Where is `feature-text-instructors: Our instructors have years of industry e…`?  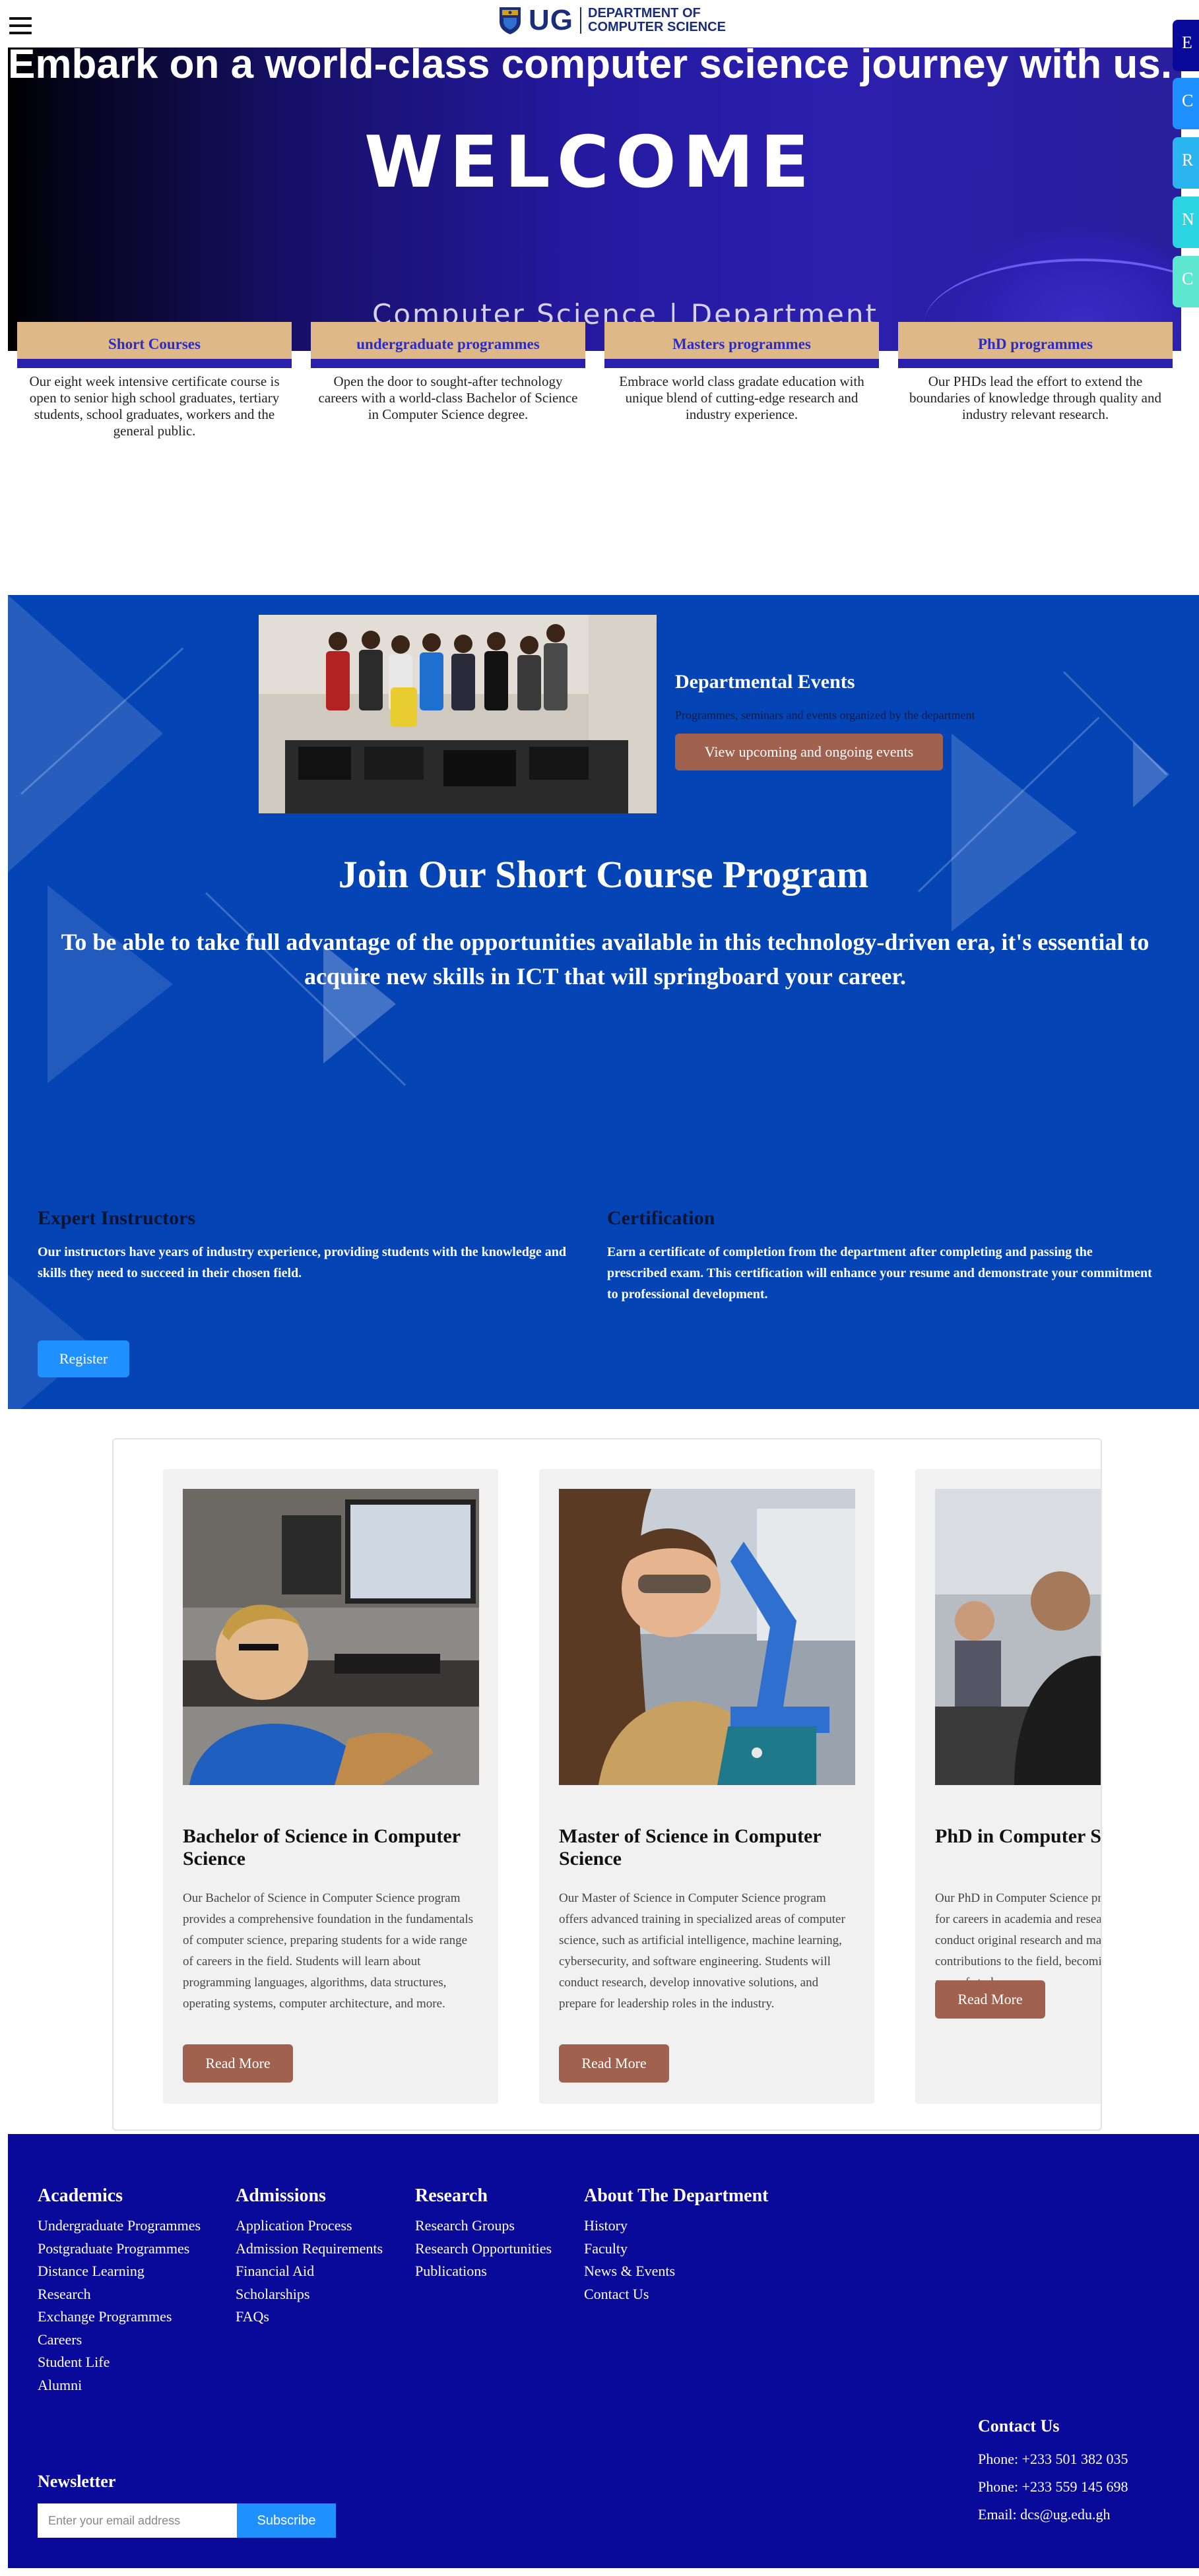
feature-text-instructors: Our instructors have years of industry e… is located at coordinates (302, 1263).